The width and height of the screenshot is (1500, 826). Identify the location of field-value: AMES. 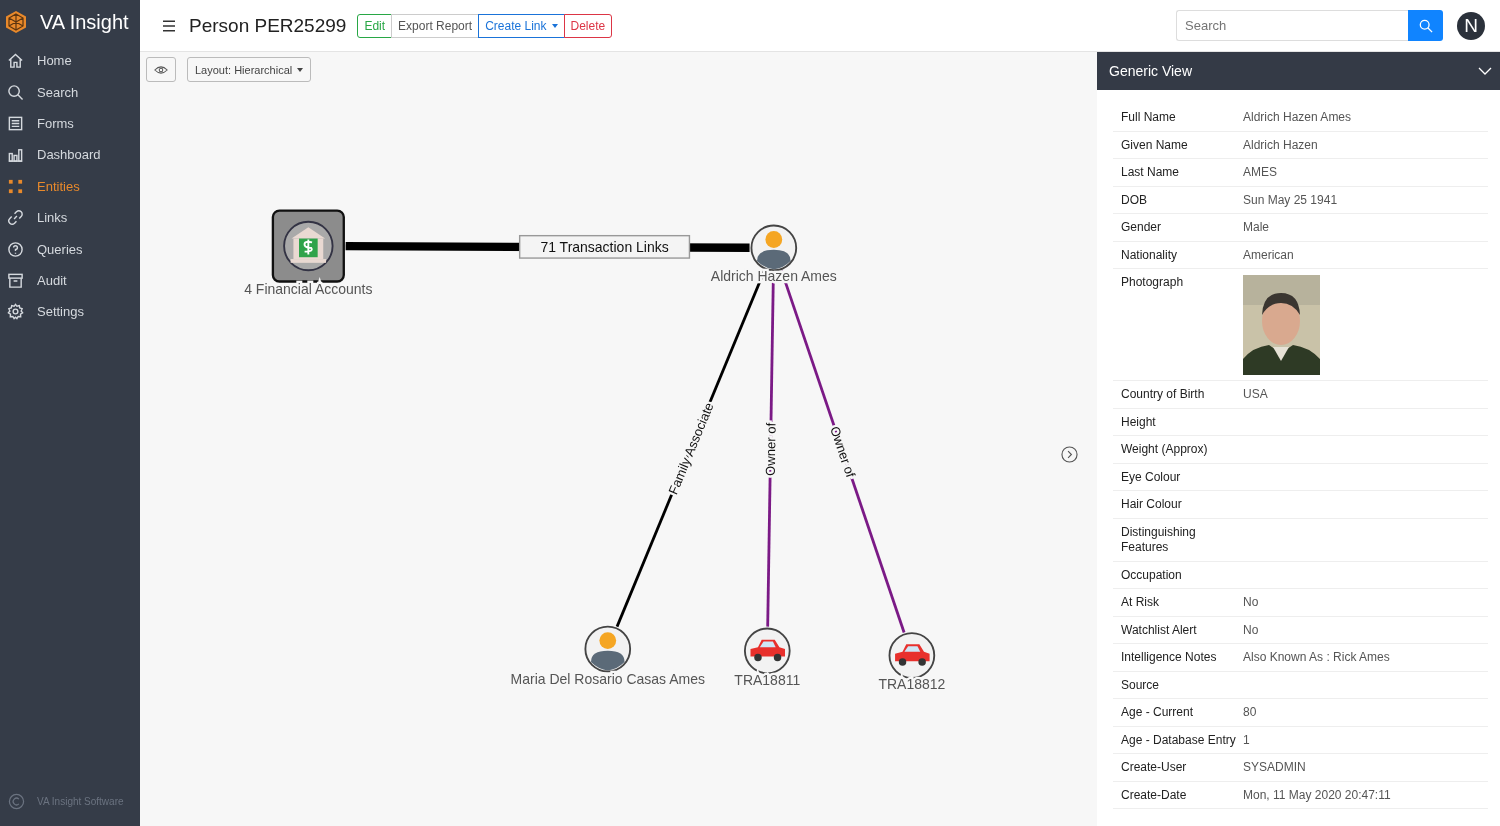
(1260, 173).